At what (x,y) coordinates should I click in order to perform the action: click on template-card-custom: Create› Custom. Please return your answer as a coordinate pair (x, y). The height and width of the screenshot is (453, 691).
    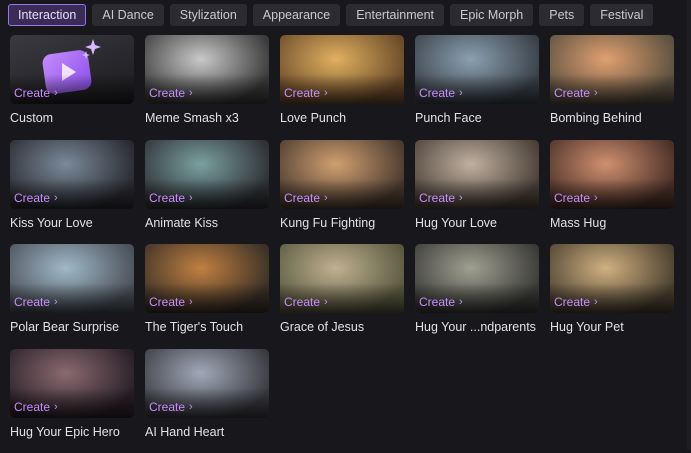
    Looking at the image, I should click on (72, 87).